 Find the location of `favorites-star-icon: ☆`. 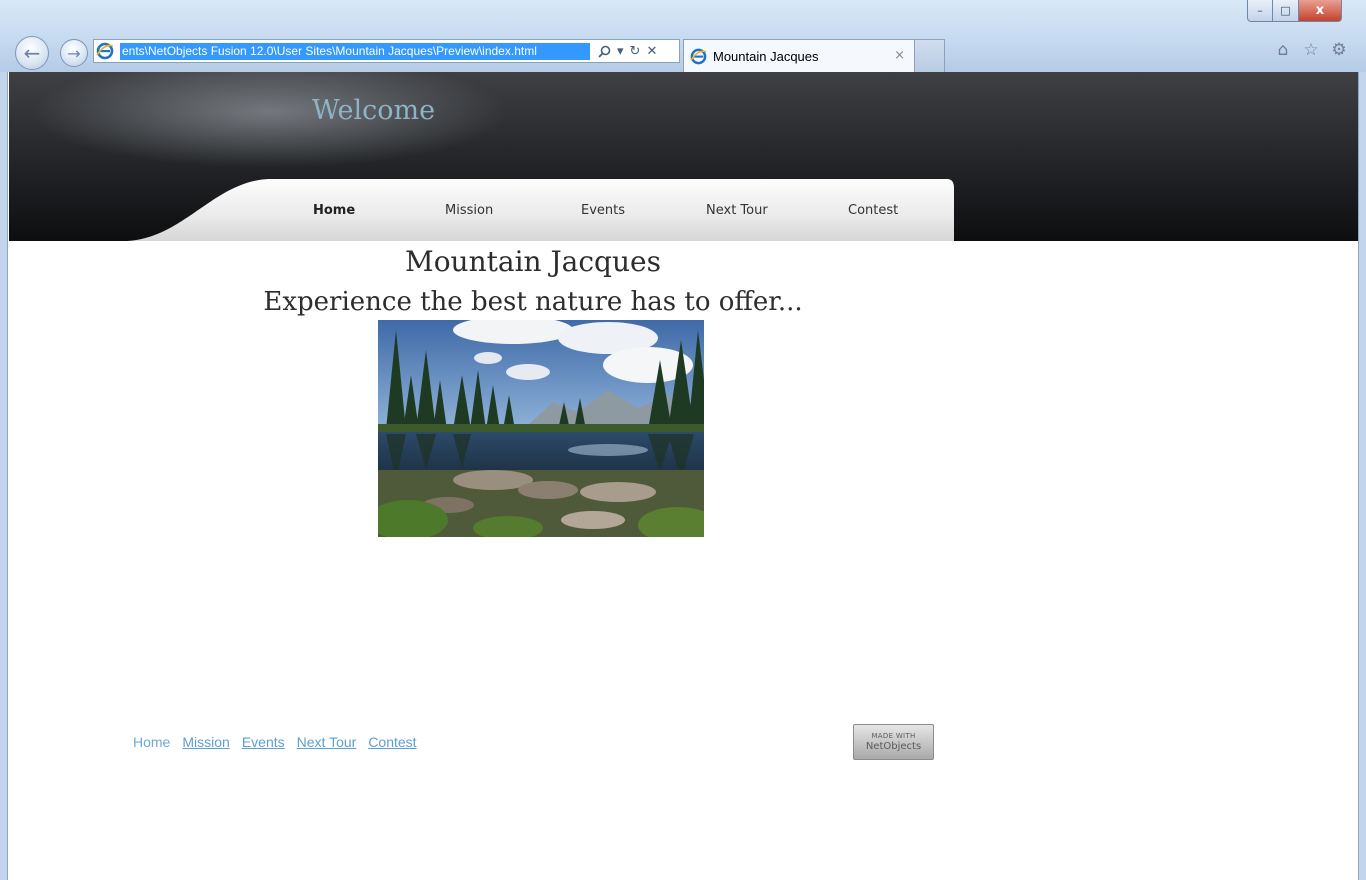

favorites-star-icon: ☆ is located at coordinates (1311, 50).